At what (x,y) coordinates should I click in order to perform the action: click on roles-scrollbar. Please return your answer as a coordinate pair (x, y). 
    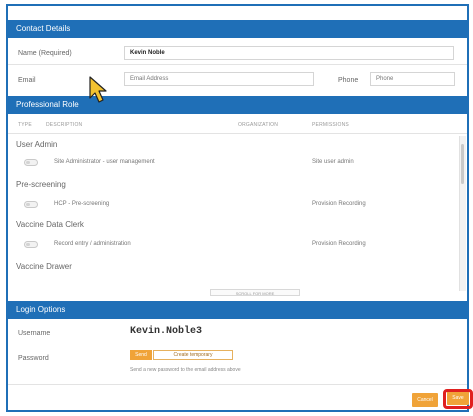
    Looking at the image, I should click on (462, 213).